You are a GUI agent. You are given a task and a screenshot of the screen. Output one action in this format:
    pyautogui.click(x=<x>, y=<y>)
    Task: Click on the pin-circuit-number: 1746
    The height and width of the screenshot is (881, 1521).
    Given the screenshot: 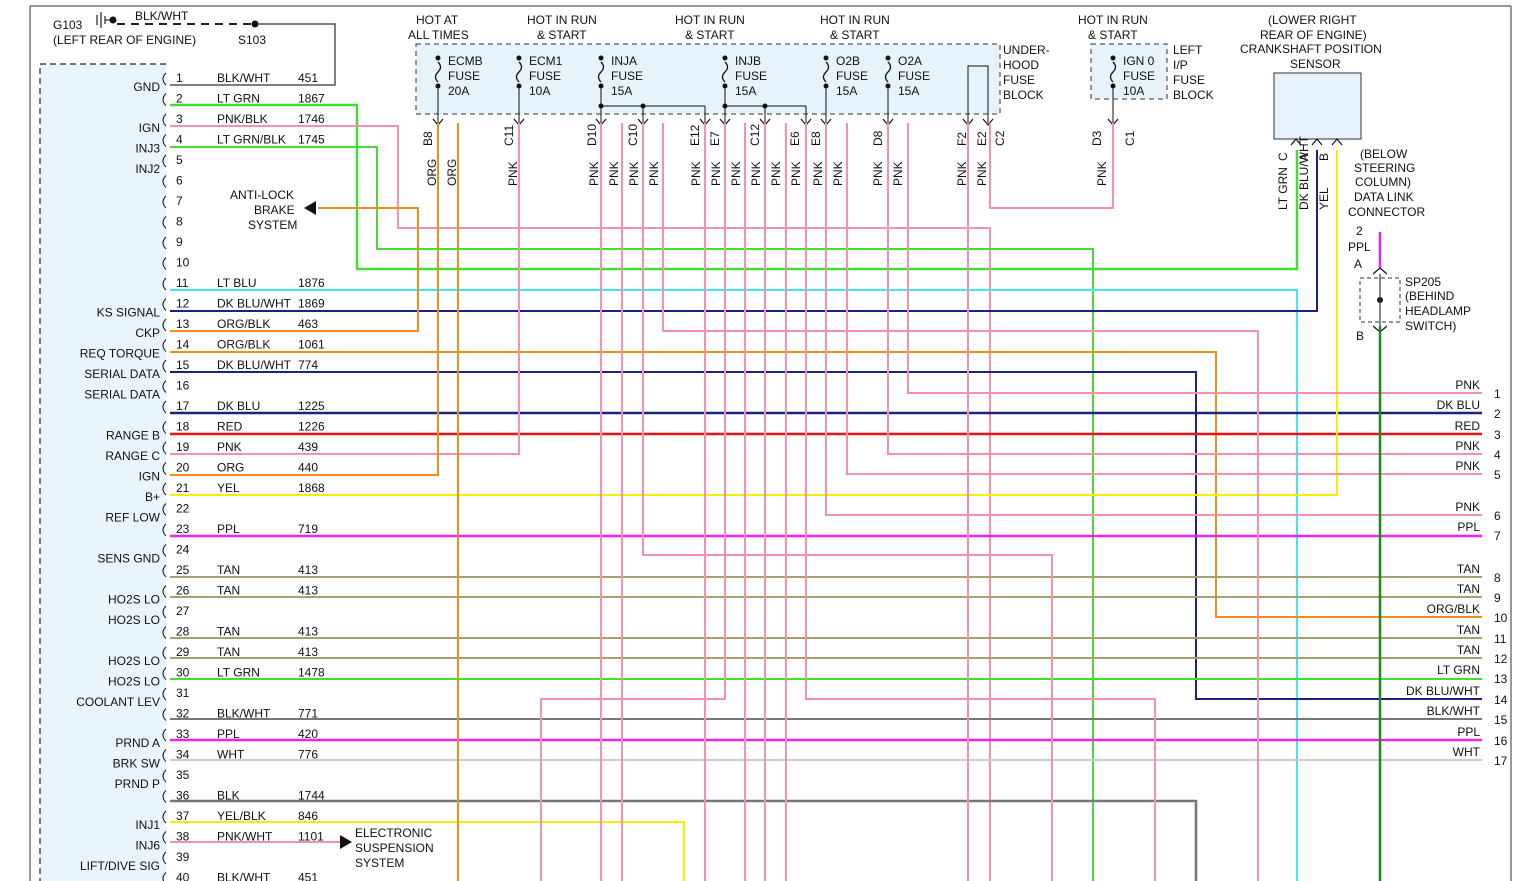 What is the action you would take?
    pyautogui.click(x=311, y=119)
    